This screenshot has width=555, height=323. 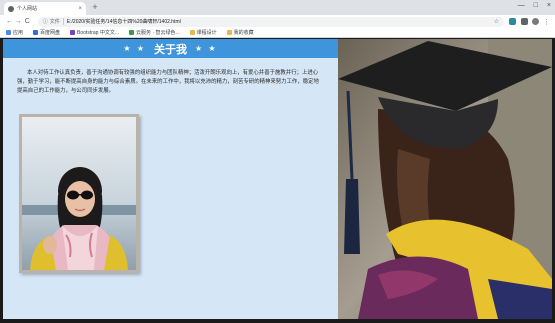 What do you see at coordinates (46, 32) in the screenshot?
I see `bookmark-item: 百度网盘` at bounding box center [46, 32].